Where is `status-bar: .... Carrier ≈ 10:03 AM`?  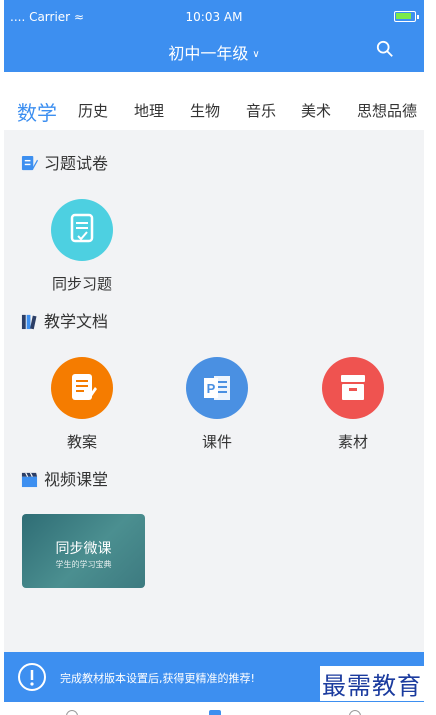
status-bar: .... Carrier ≈ 10:03 AM is located at coordinates (214, 17).